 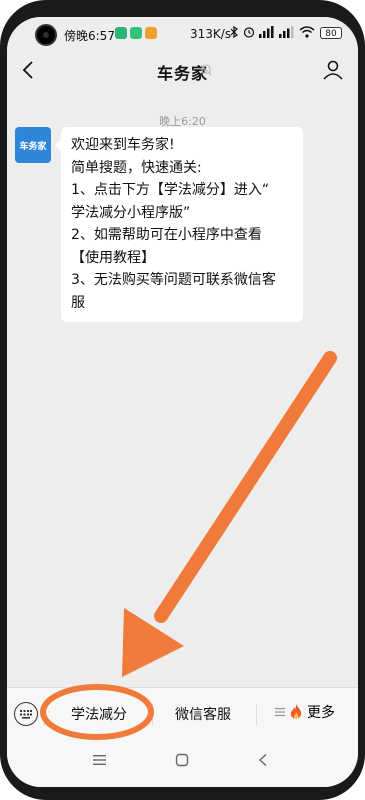 I want to click on message-line: 简单搜题，快速通关:, so click(x=136, y=167).